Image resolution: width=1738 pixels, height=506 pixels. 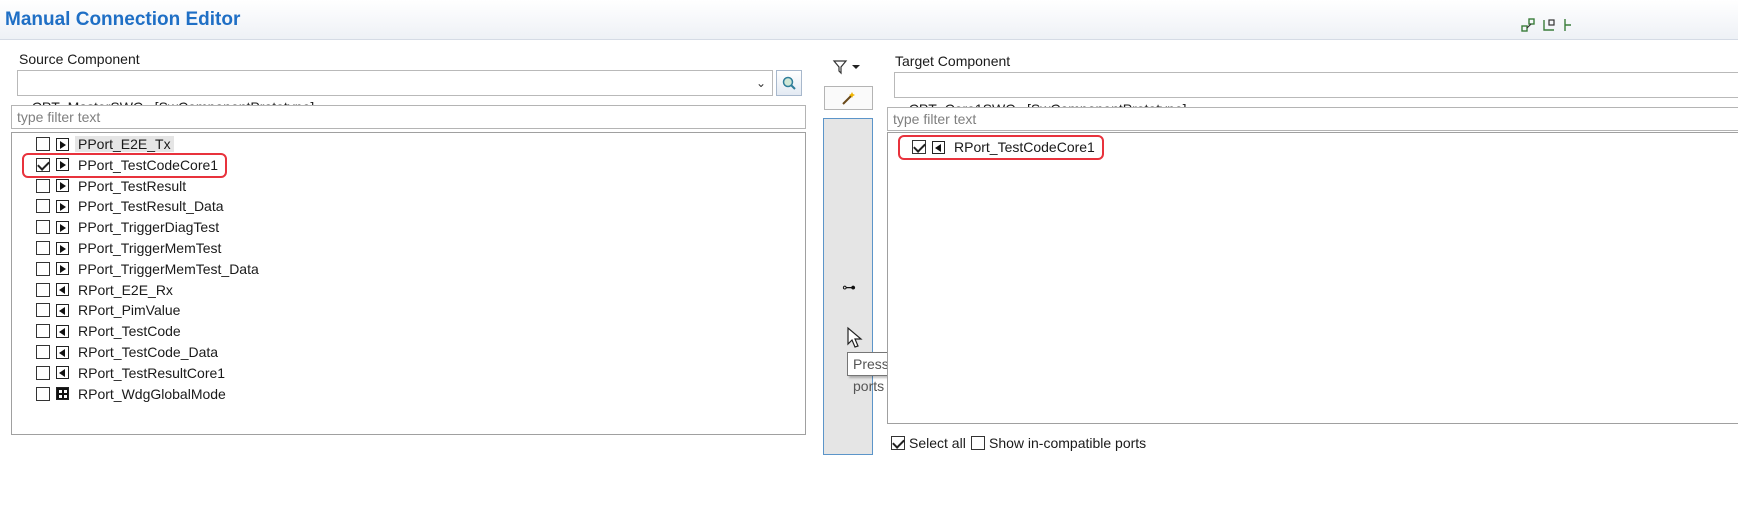 What do you see at coordinates (761, 83) in the screenshot?
I see `chevron-down-icon: ⌄` at bounding box center [761, 83].